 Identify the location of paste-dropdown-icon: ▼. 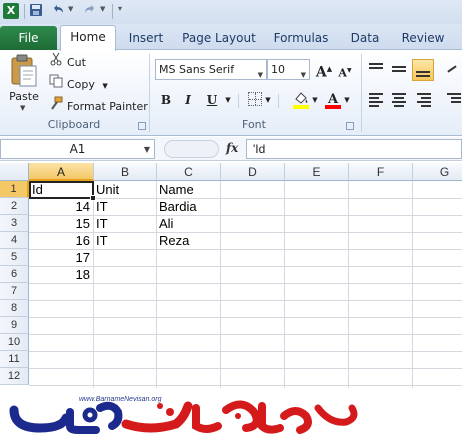
(22, 108).